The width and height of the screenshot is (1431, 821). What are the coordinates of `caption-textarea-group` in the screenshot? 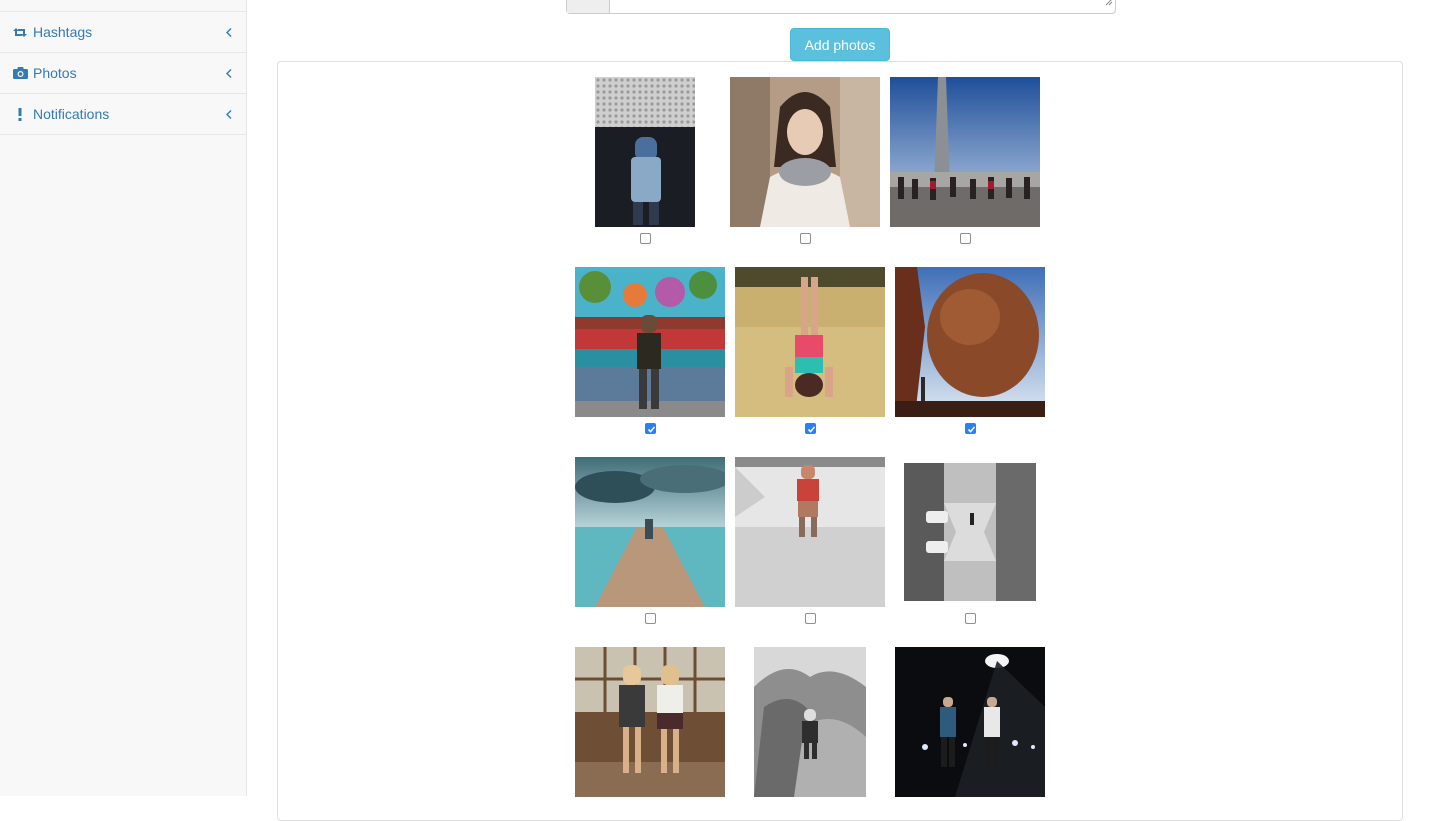 It's located at (841, 7).